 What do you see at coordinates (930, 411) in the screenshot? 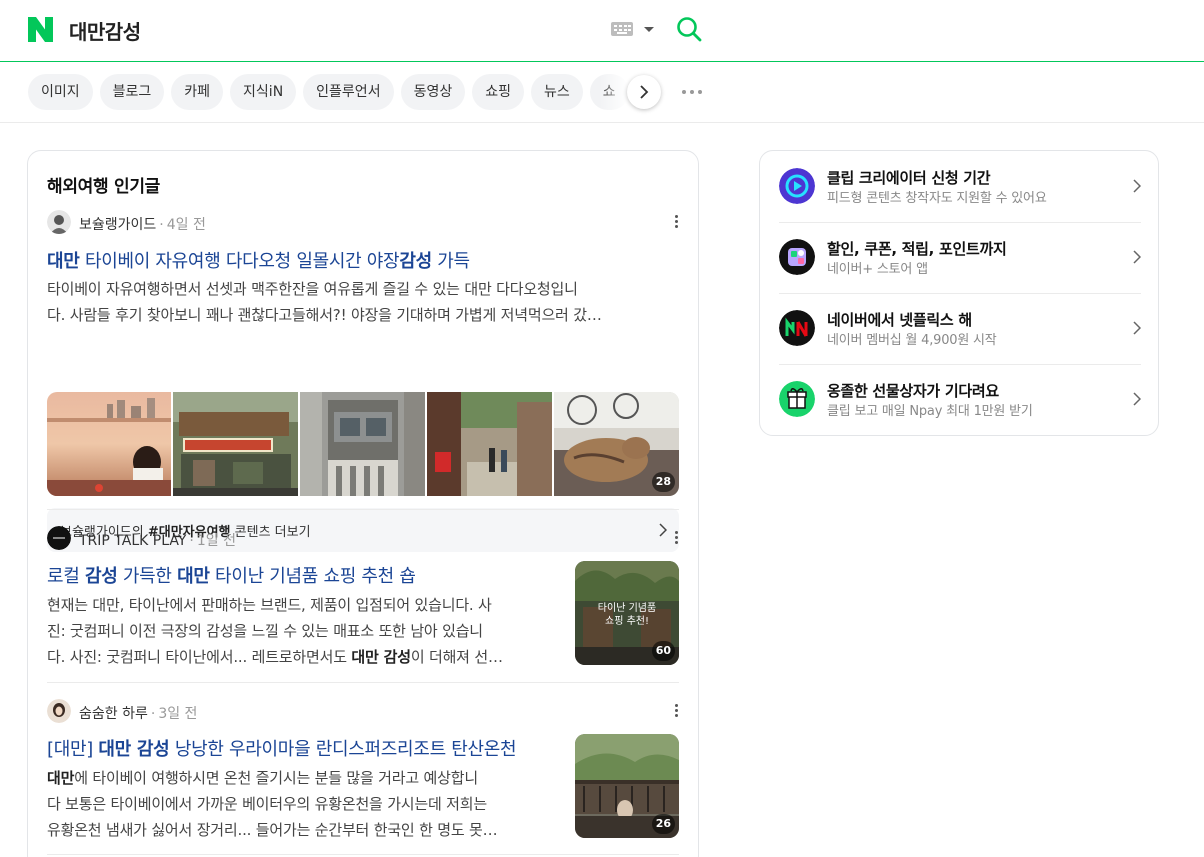
I see `promo-subtitle: 클립 보고 매일 Npay 최대 1만원 받기` at bounding box center [930, 411].